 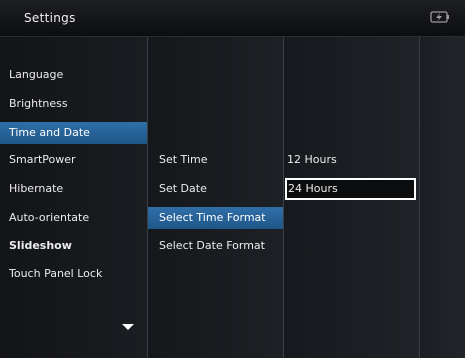 I want to click on title-bar: Settings, so click(x=232, y=18).